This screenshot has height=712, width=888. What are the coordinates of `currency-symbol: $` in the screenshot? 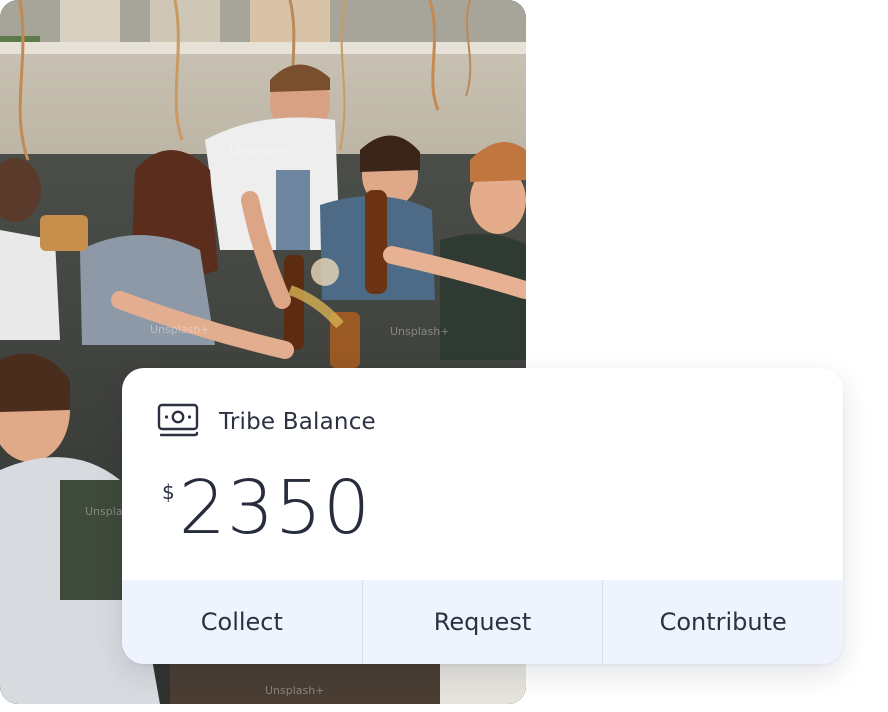 It's located at (168, 492).